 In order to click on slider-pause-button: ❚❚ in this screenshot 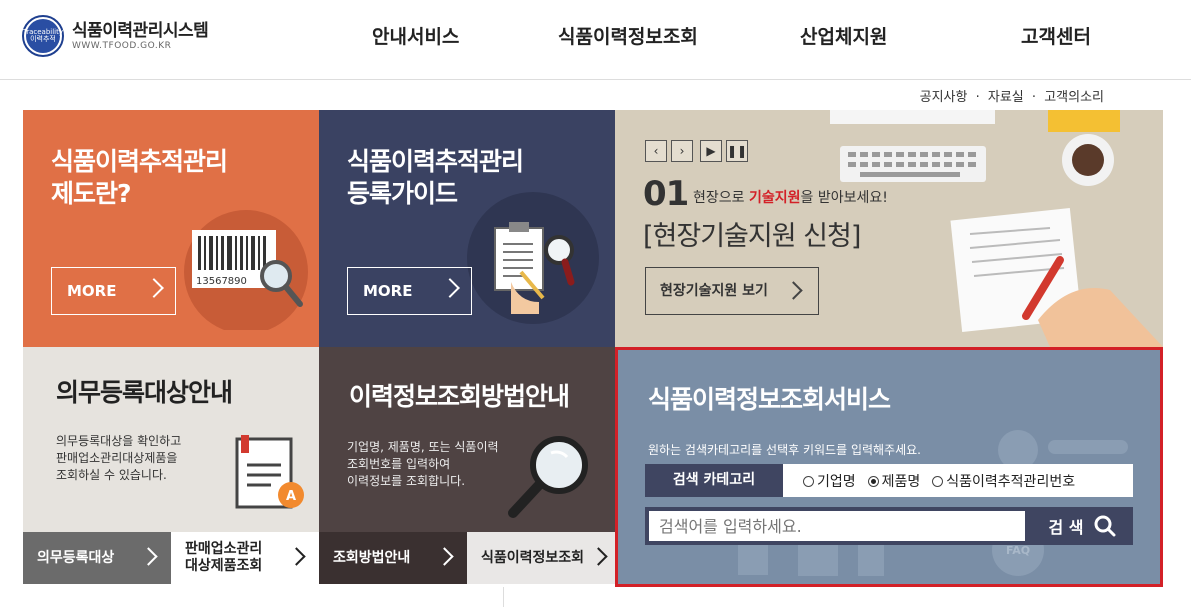, I will do `click(737, 151)`.